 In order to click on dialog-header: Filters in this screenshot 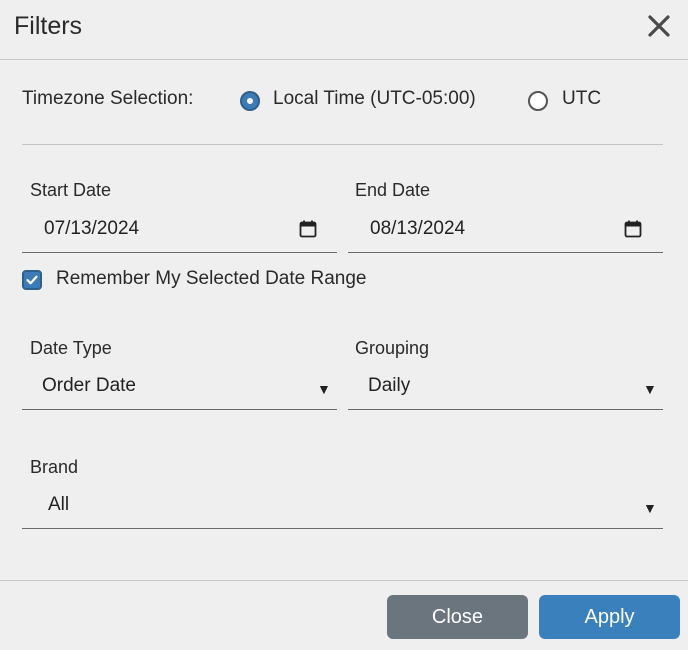, I will do `click(344, 30)`.